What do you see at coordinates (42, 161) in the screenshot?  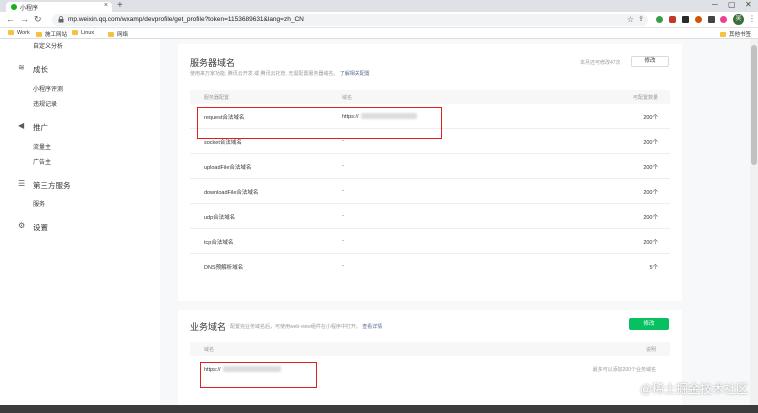 I see `sidebar-item-advertiser: 广告主` at bounding box center [42, 161].